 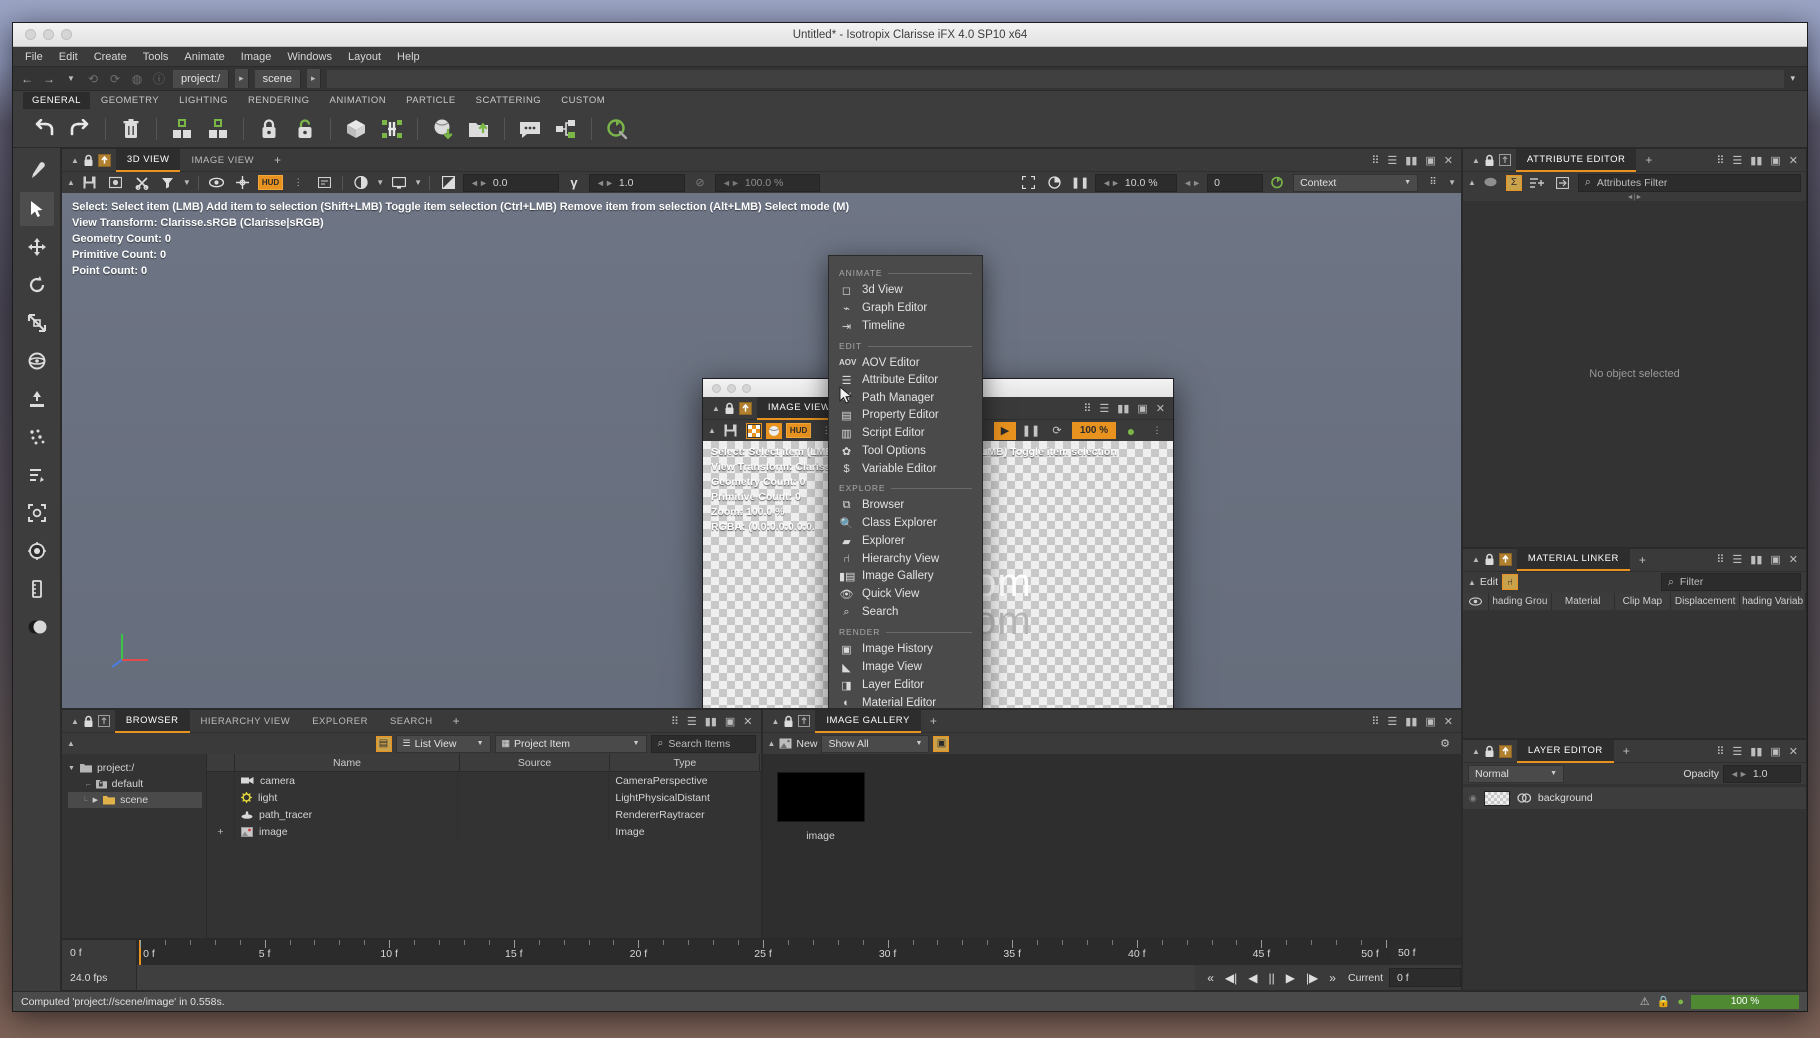 What do you see at coordinates (1756, 160) in the screenshot?
I see `columns-layout-icon: ▮▮` at bounding box center [1756, 160].